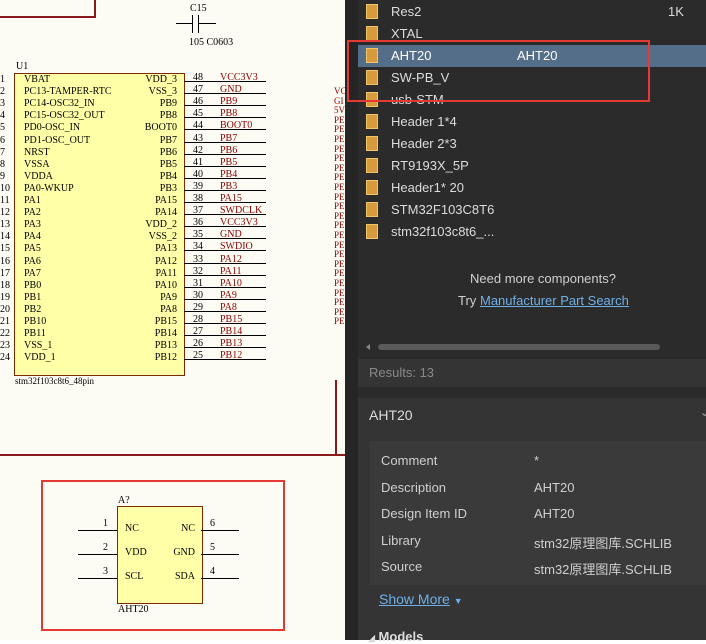  What do you see at coordinates (32, 261) in the screenshot?
I see `u1-pin-label: PA6` at bounding box center [32, 261].